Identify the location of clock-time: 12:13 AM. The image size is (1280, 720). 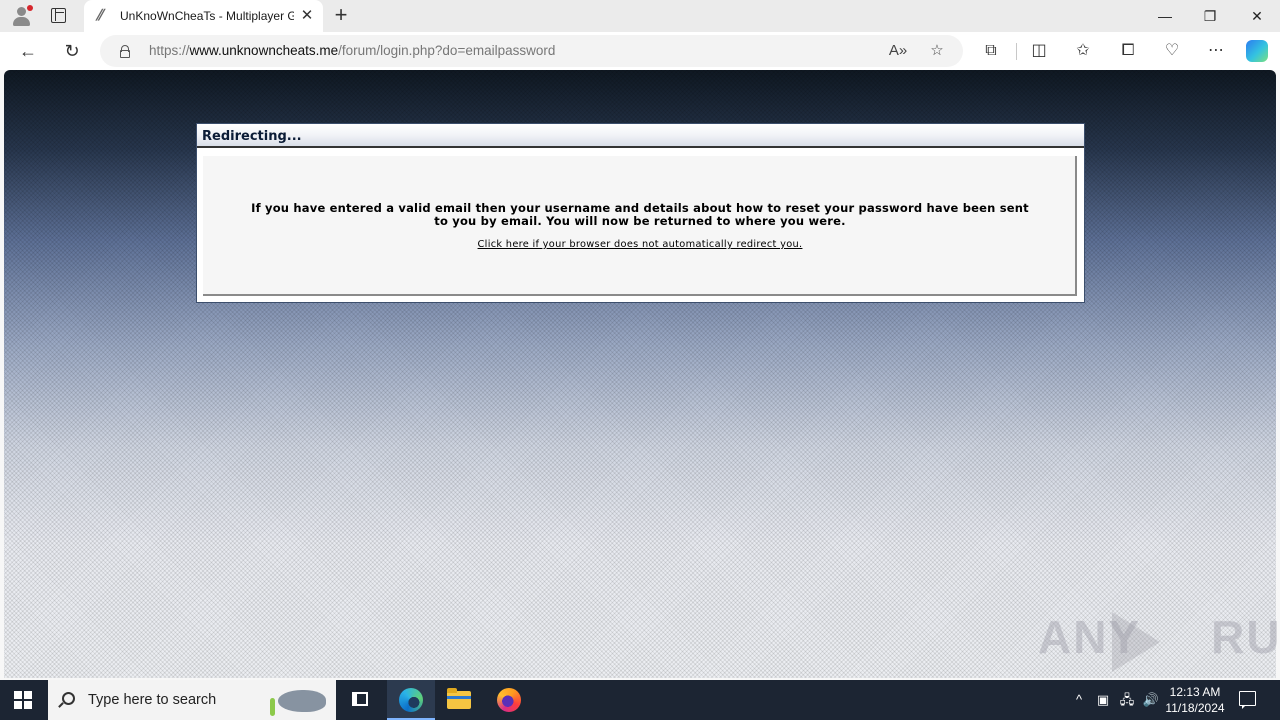
(1195, 692).